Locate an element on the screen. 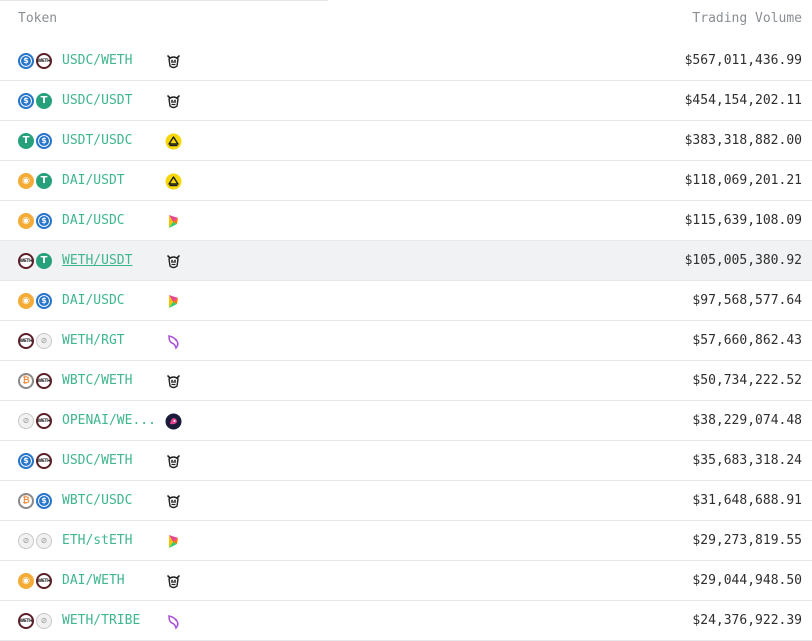  trading-volume-value: $24,376,922.39 is located at coordinates (747, 620).